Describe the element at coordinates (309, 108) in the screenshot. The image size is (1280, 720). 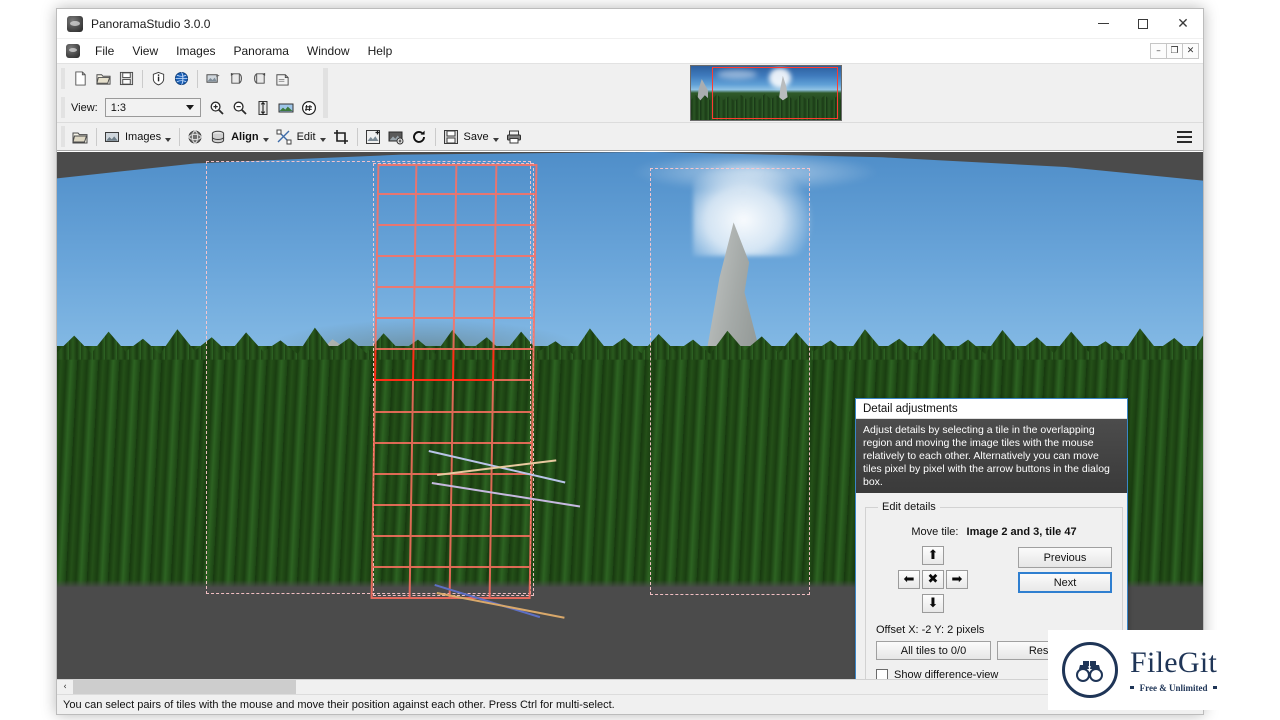
I see `actual-size-button` at that location.